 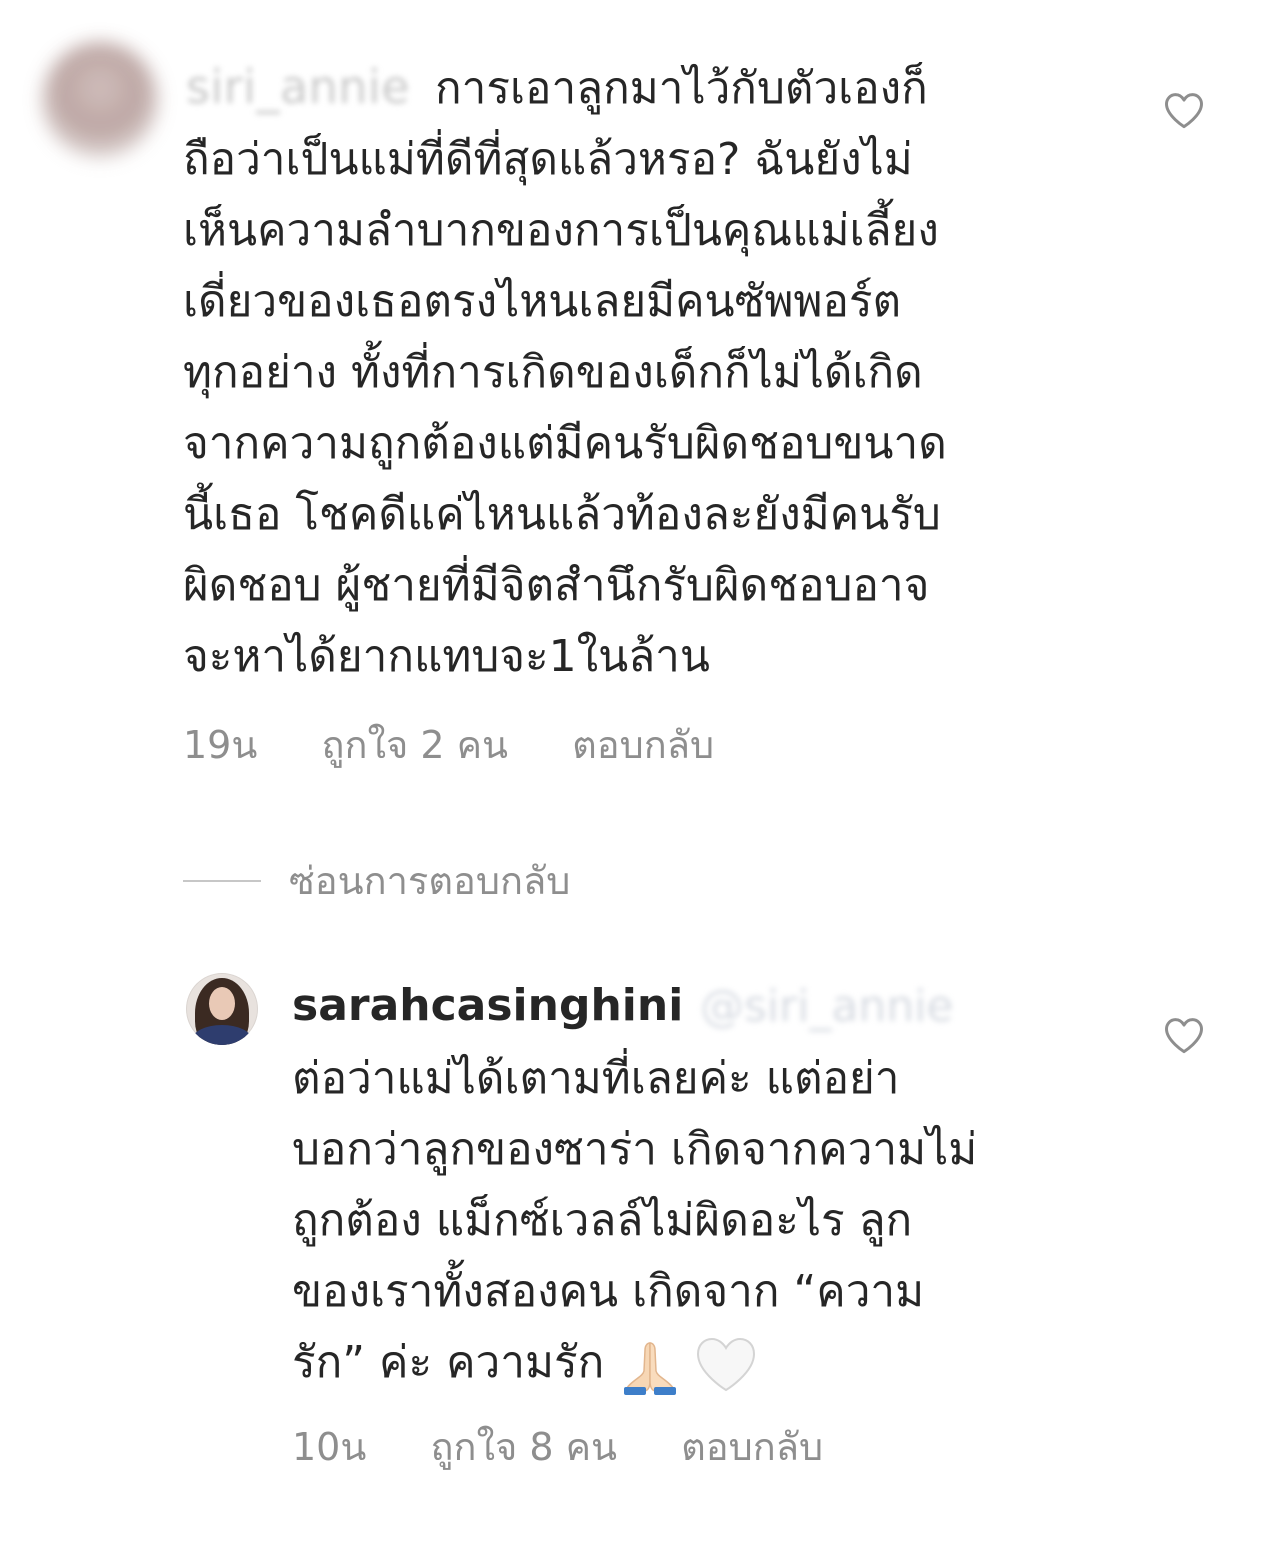 I want to click on username-link: sarahcasinghini, so click(x=487, y=1005).